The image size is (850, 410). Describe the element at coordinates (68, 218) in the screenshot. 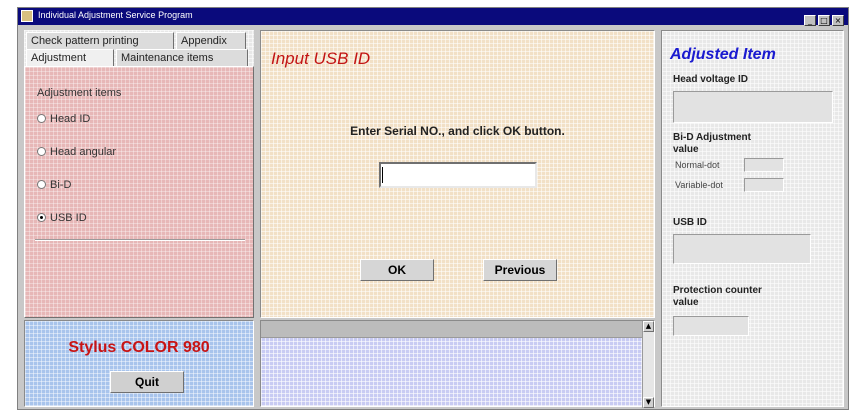

I see `radio-usb-id-label: USB ID` at that location.